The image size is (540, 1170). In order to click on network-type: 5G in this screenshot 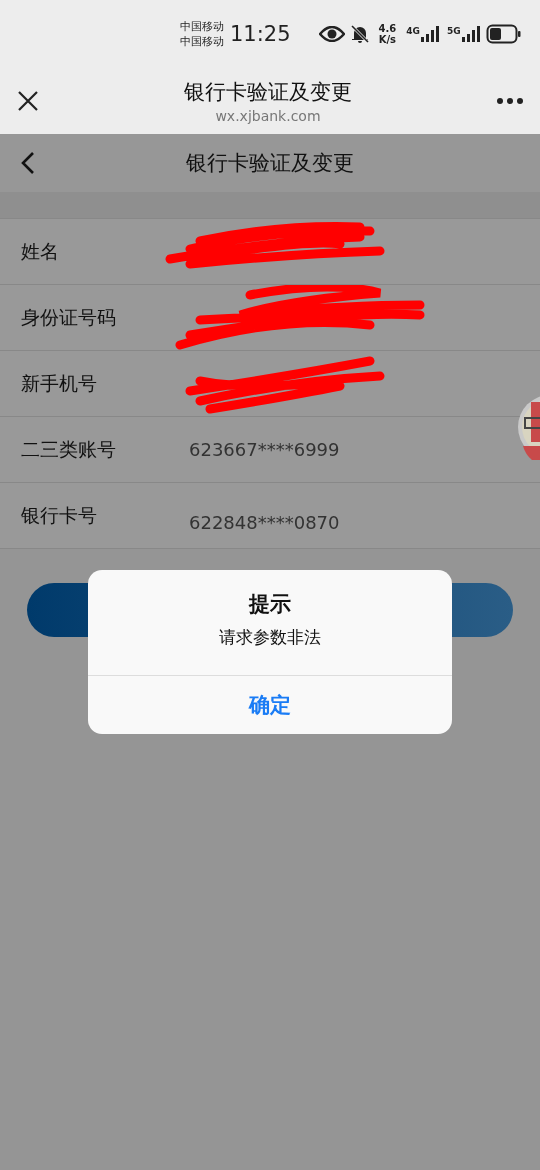, I will do `click(453, 31)`.